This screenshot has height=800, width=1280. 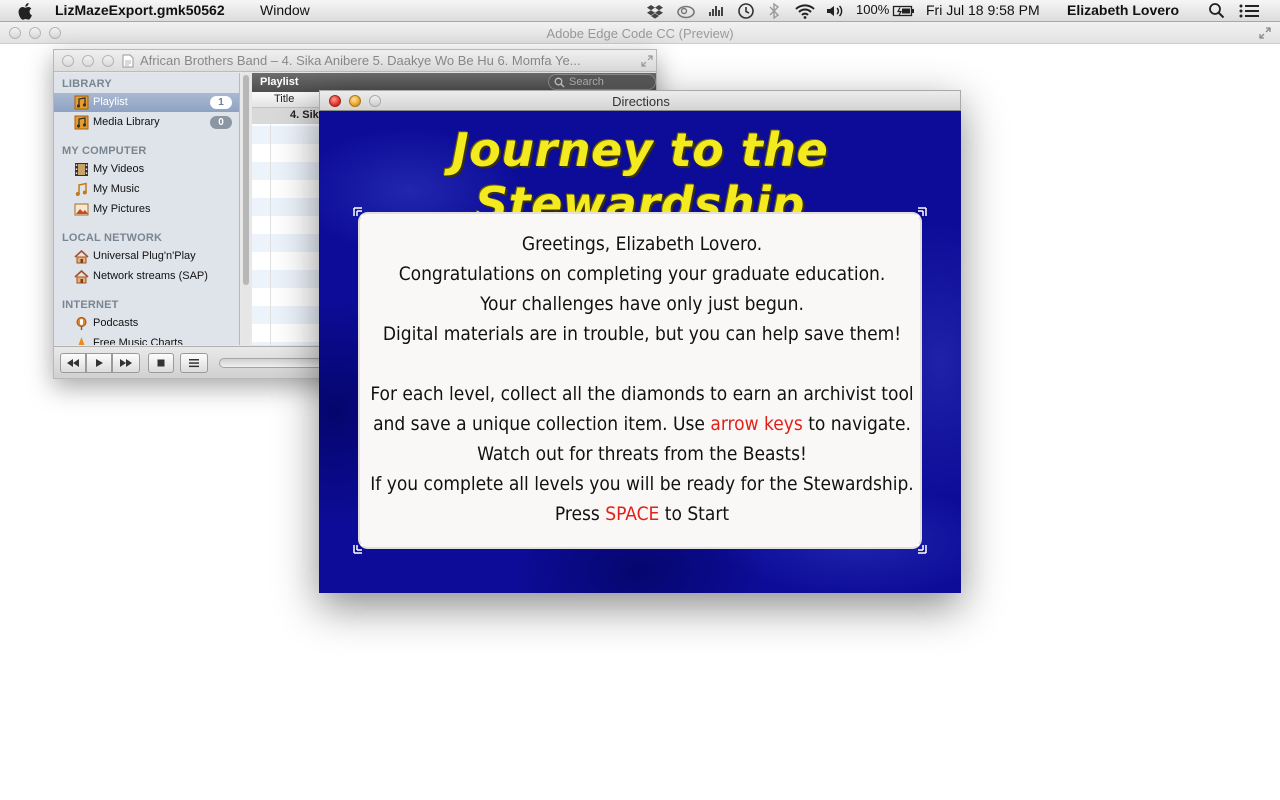 What do you see at coordinates (655, 11) in the screenshot?
I see `dropbox-icon` at bounding box center [655, 11].